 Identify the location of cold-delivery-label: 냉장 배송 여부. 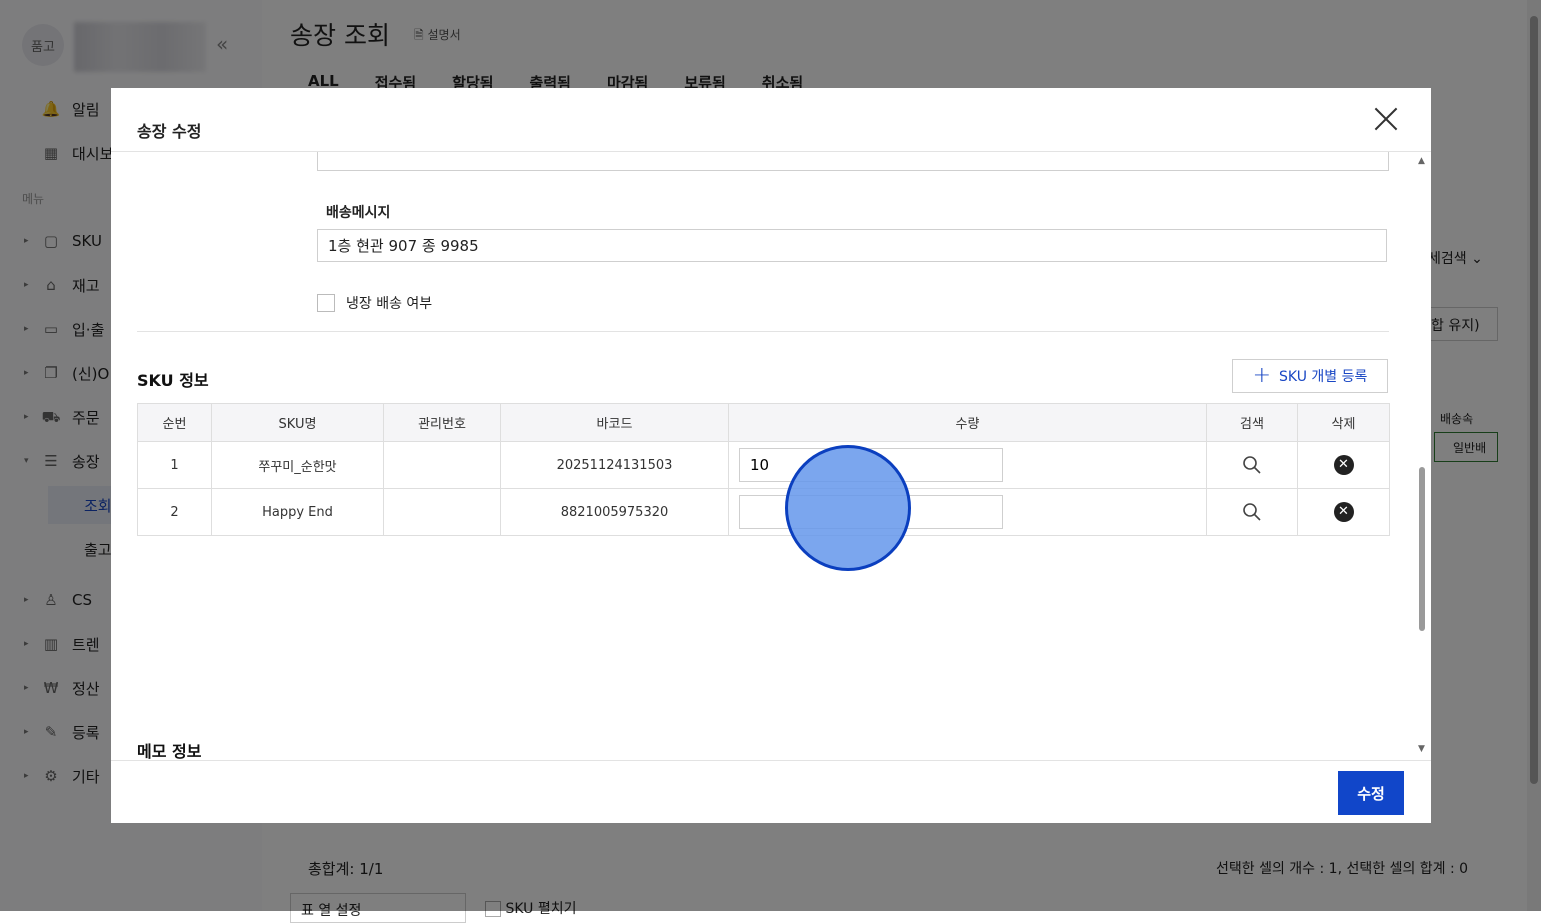
(389, 304).